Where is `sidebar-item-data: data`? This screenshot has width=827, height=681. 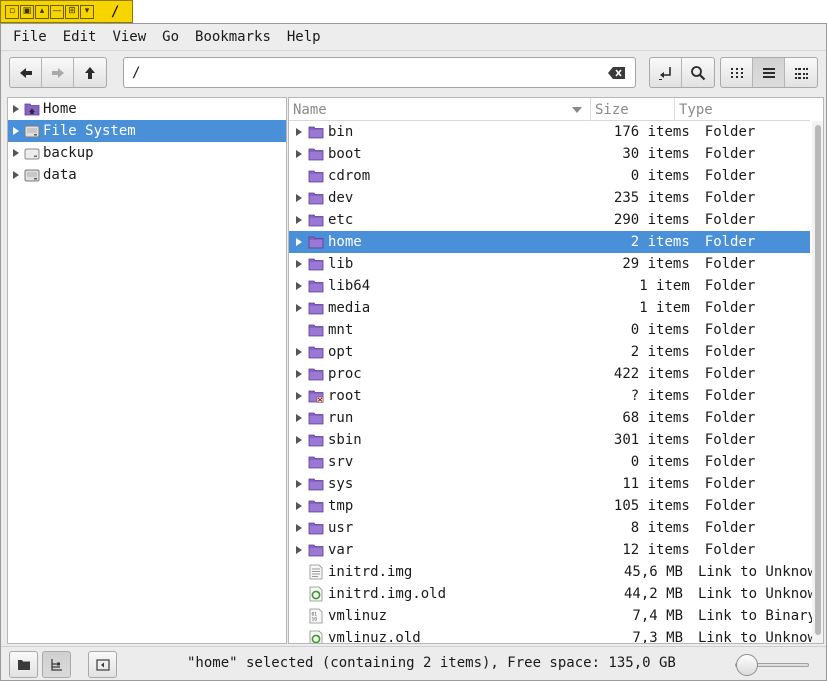 sidebar-item-data: data is located at coordinates (147, 175).